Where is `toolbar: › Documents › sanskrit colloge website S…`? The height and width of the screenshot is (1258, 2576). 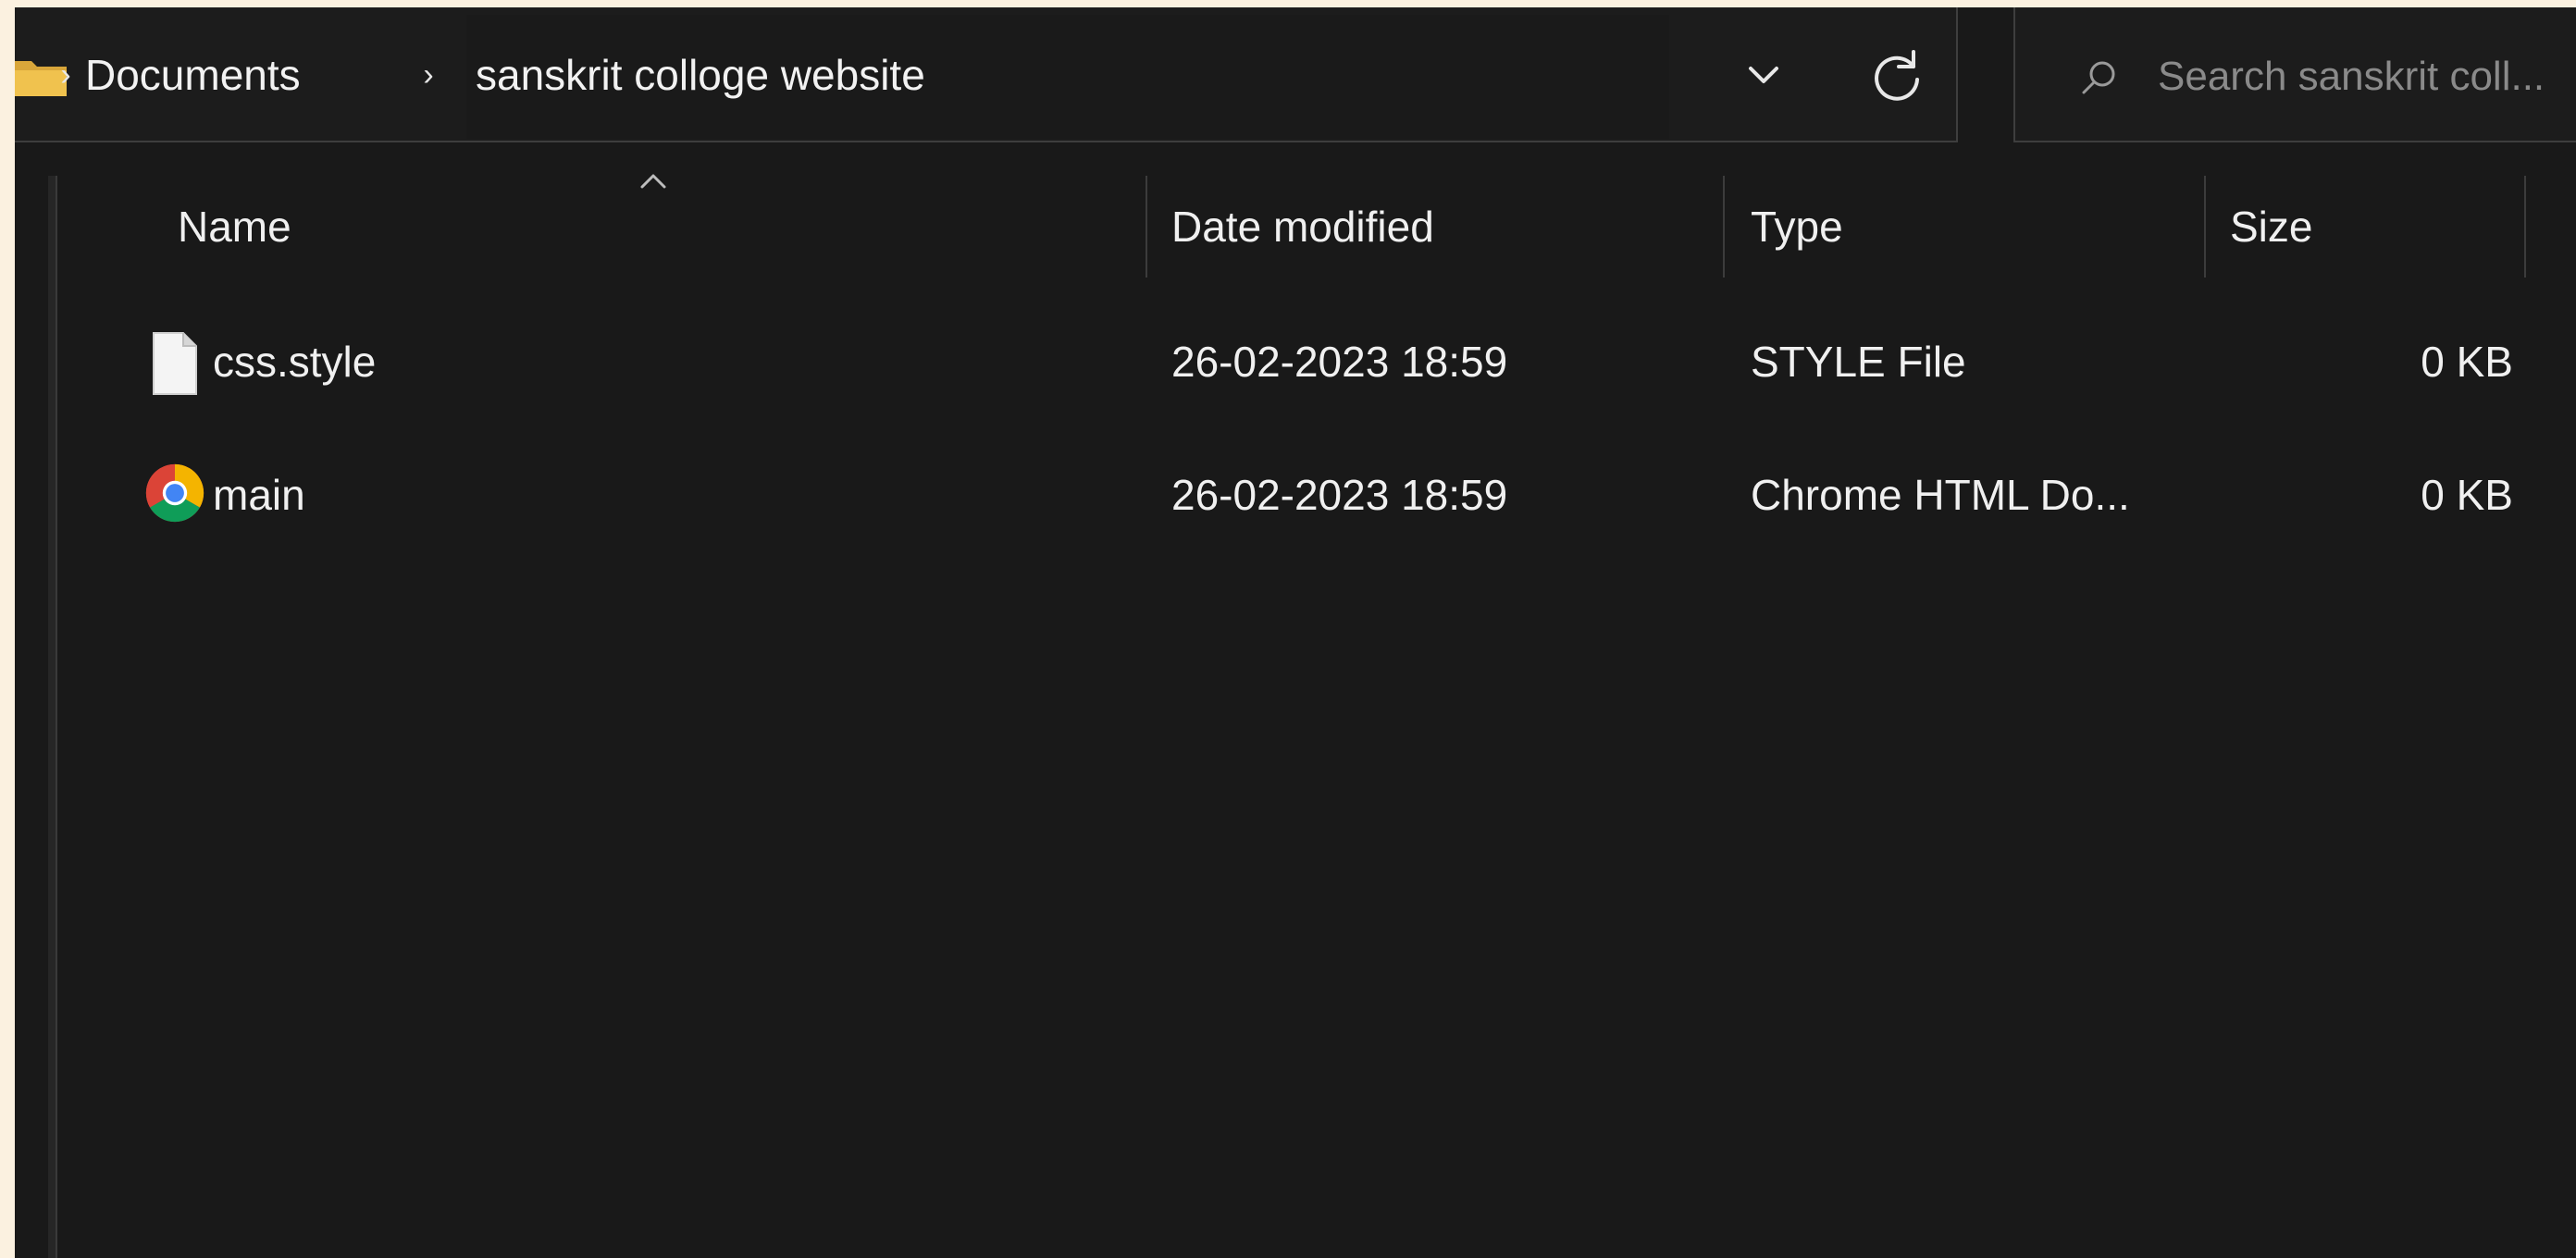
toolbar: › Documents › sanskrit colloge website S… is located at coordinates (1295, 75).